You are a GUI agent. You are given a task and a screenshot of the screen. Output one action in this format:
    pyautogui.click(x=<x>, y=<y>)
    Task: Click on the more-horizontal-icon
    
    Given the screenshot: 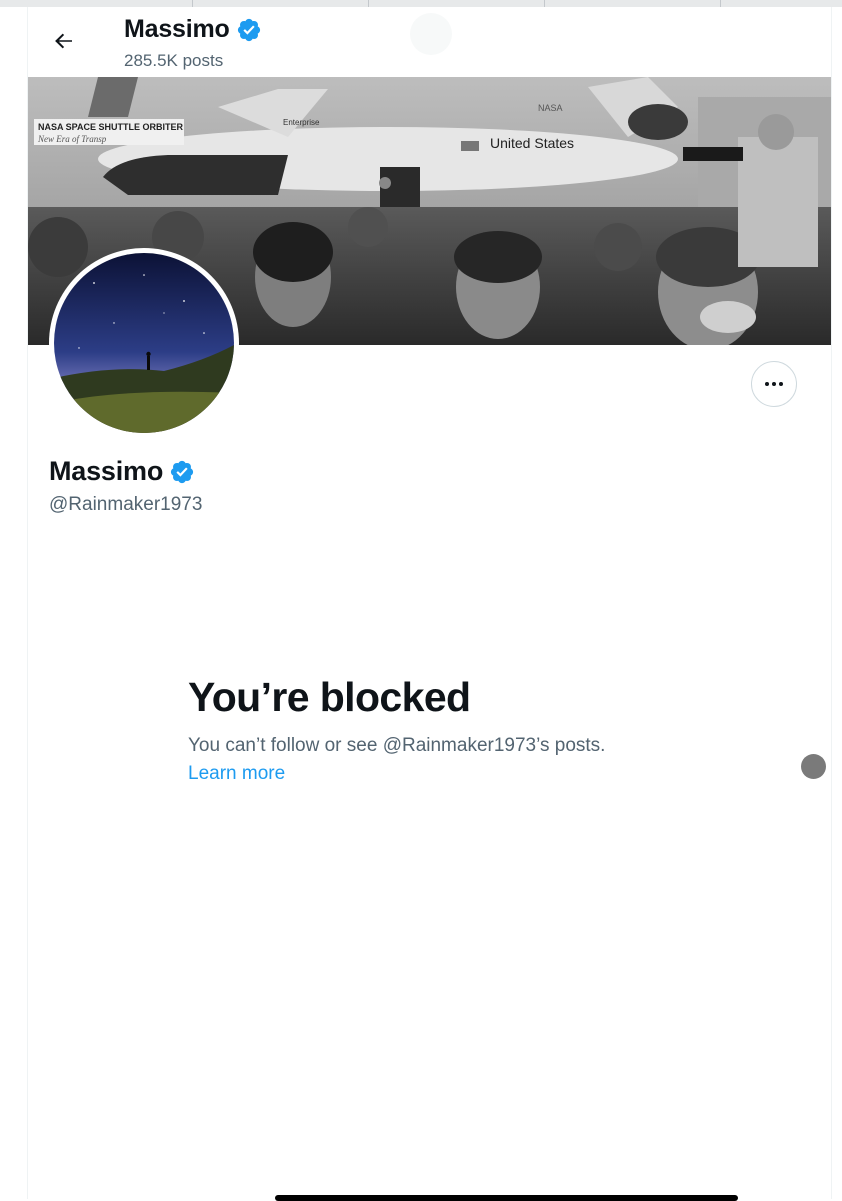 What is the action you would take?
    pyautogui.click(x=774, y=384)
    